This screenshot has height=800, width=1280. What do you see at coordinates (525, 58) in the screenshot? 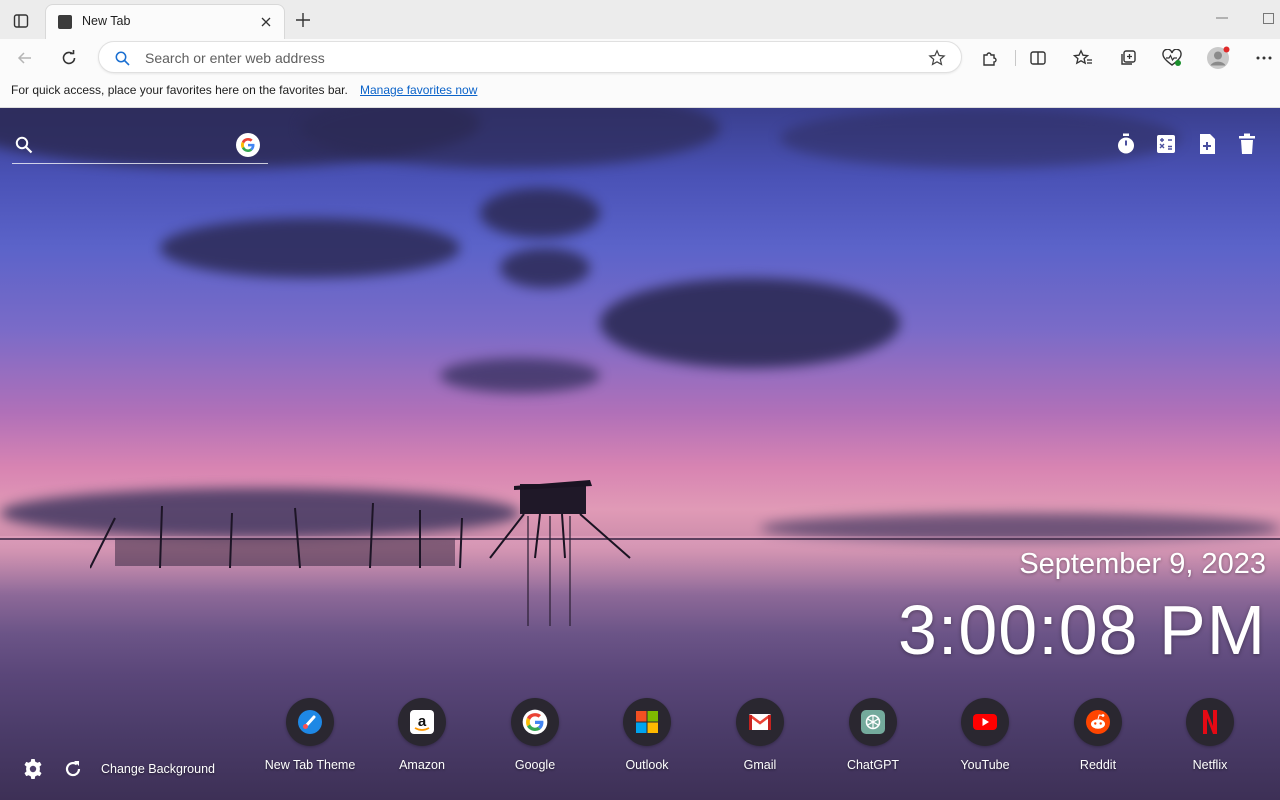
I see `address-input` at bounding box center [525, 58].